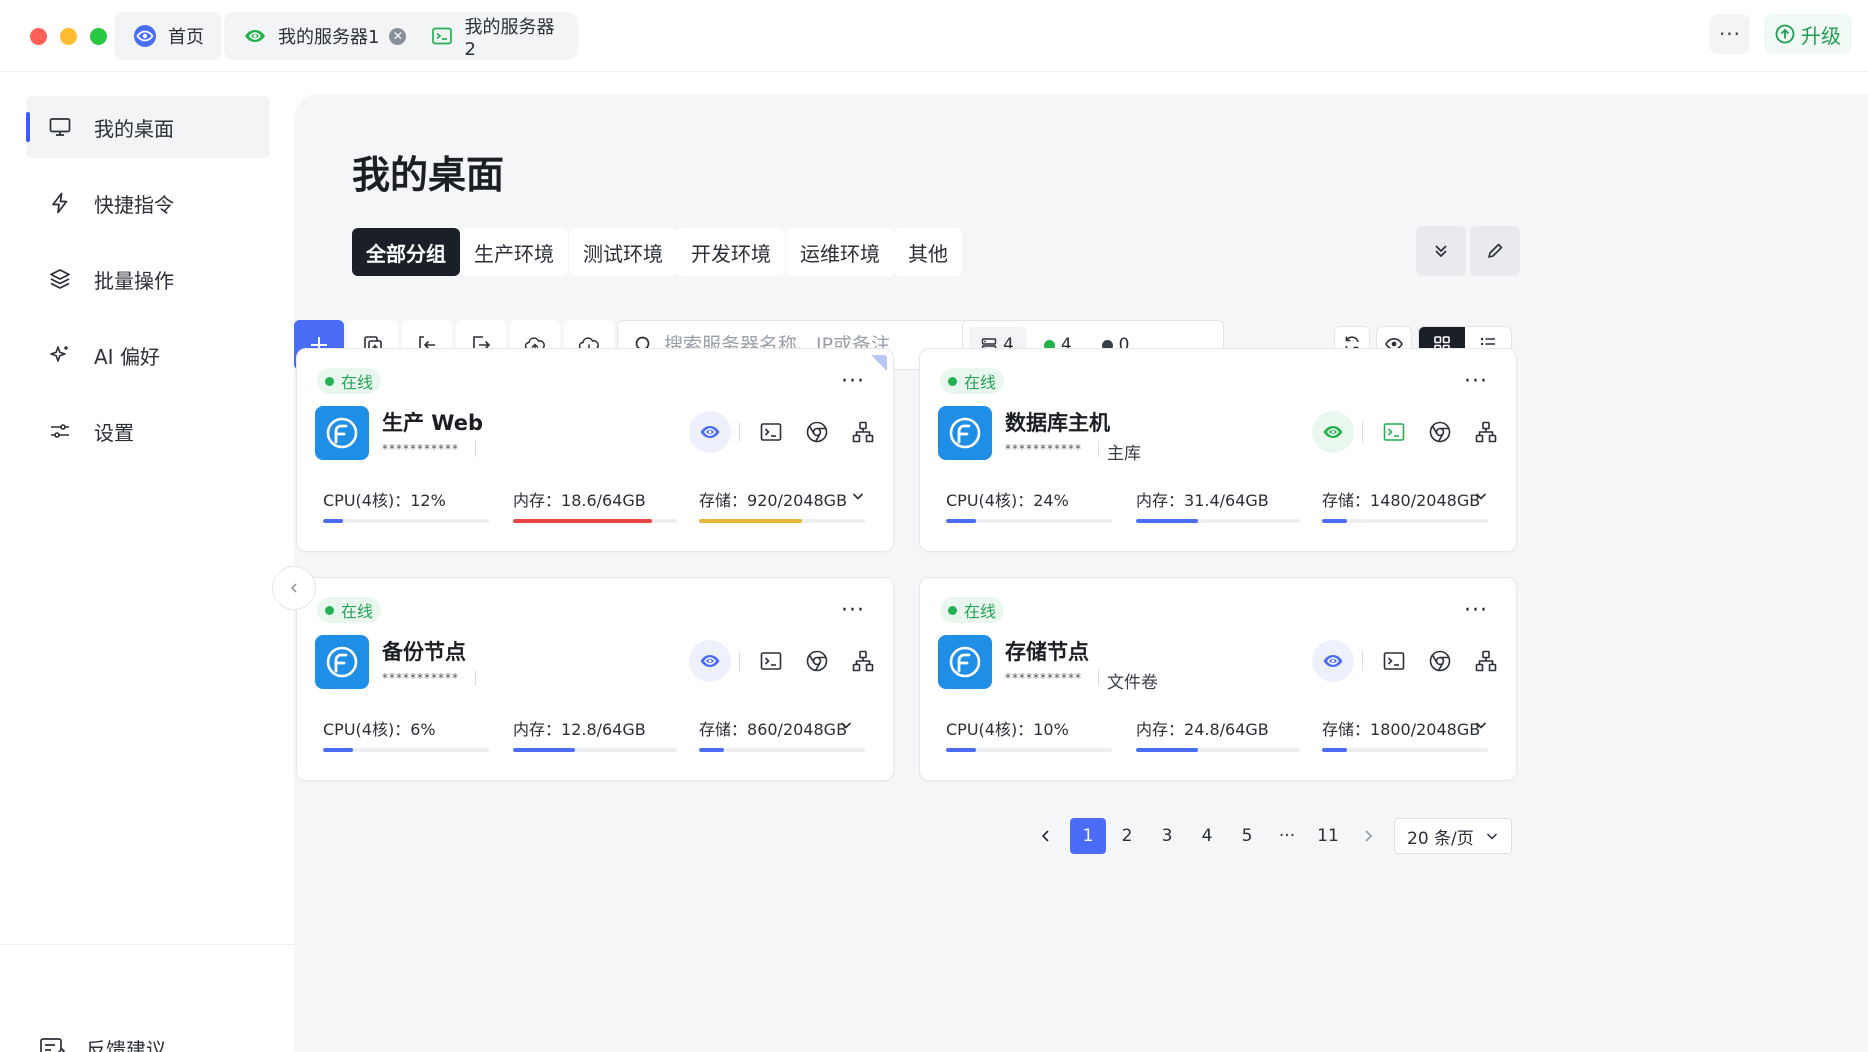 The width and height of the screenshot is (1868, 1052). I want to click on prev-page-button, so click(1046, 836).